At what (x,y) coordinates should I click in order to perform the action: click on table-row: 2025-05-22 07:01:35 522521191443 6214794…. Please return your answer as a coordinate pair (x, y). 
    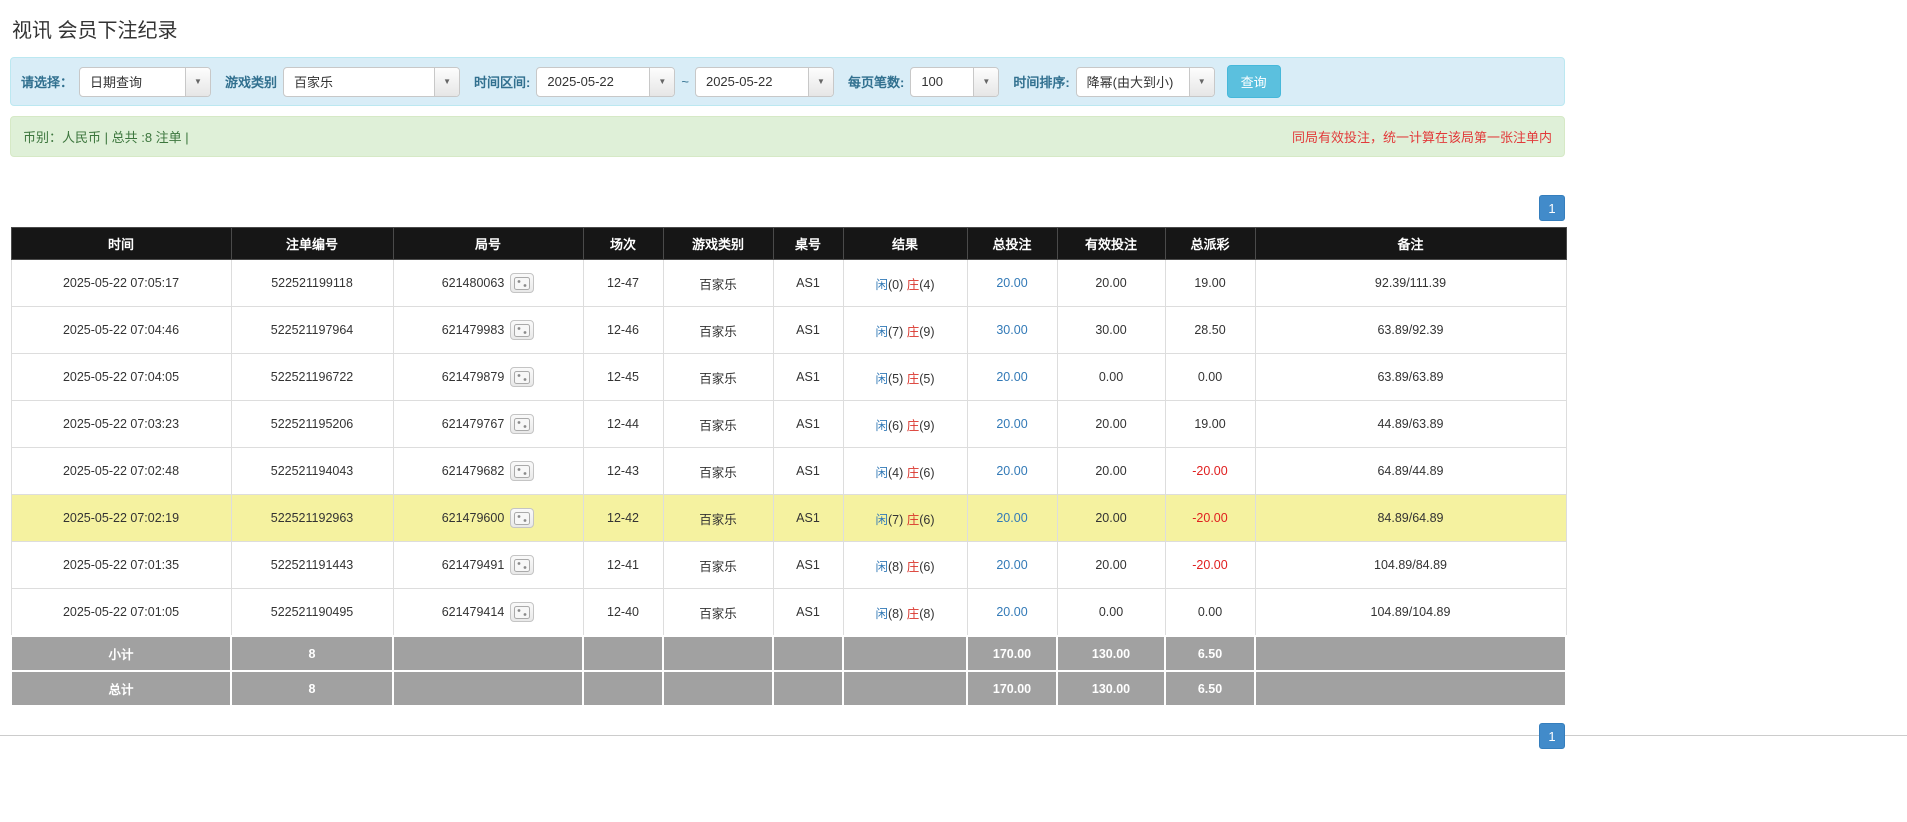
    Looking at the image, I should click on (788, 565).